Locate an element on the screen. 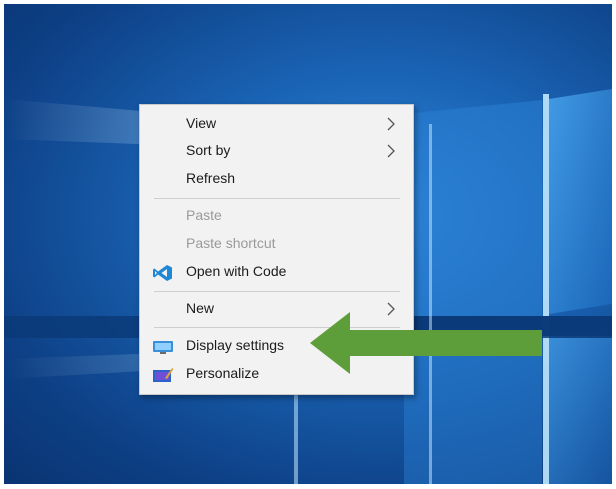 The height and width of the screenshot is (489, 616). menu-item-paste-shortcut: Paste shortcut is located at coordinates (276, 244).